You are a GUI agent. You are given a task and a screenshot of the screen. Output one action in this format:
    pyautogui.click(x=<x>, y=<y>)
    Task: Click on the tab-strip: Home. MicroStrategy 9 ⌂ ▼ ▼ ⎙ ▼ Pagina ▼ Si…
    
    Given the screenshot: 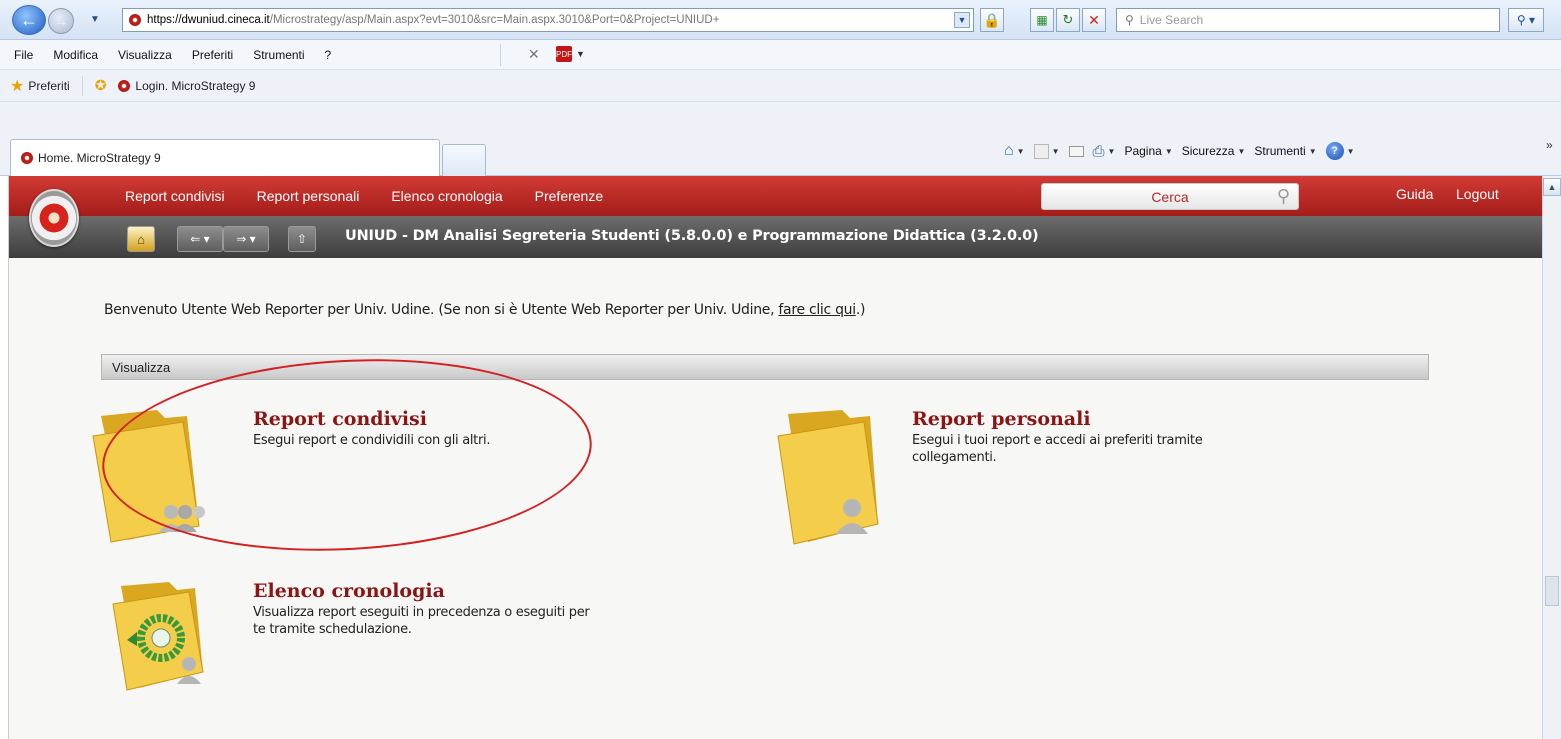 What is the action you would take?
    pyautogui.click(x=780, y=139)
    